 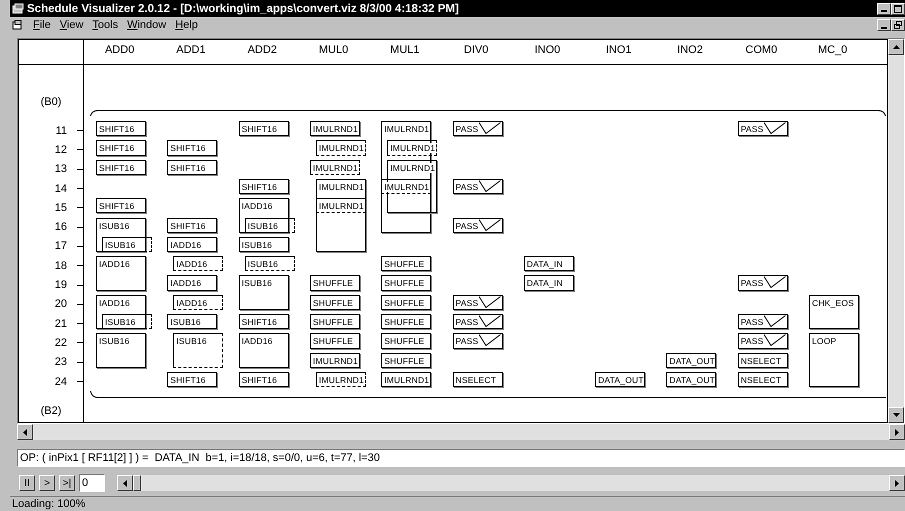 What do you see at coordinates (72, 25) in the screenshot?
I see `menu-item: View` at bounding box center [72, 25].